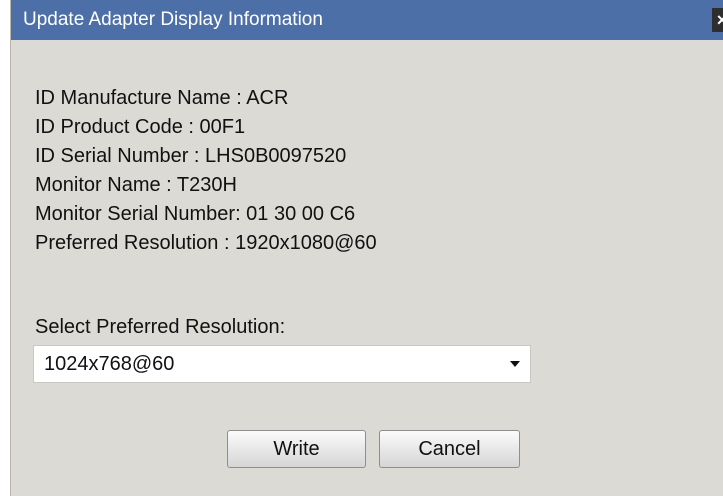 This screenshot has height=496, width=723. Describe the element at coordinates (140, 127) in the screenshot. I see `info-product-code: ID Product Code : 00F1` at that location.